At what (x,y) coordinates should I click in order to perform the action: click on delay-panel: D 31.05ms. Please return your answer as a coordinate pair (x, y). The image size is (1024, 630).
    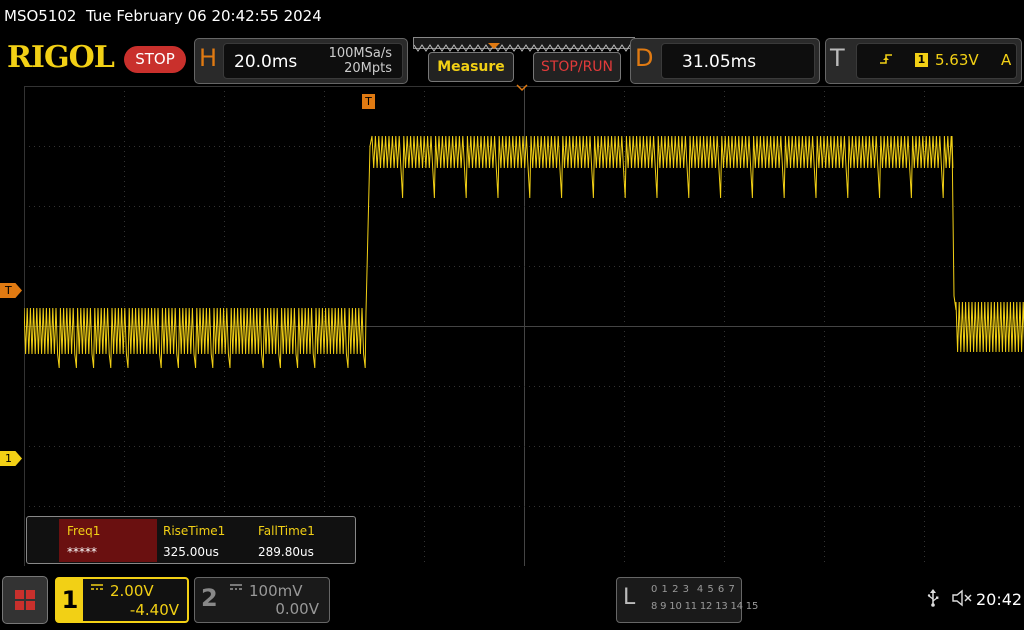
    Looking at the image, I should click on (725, 61).